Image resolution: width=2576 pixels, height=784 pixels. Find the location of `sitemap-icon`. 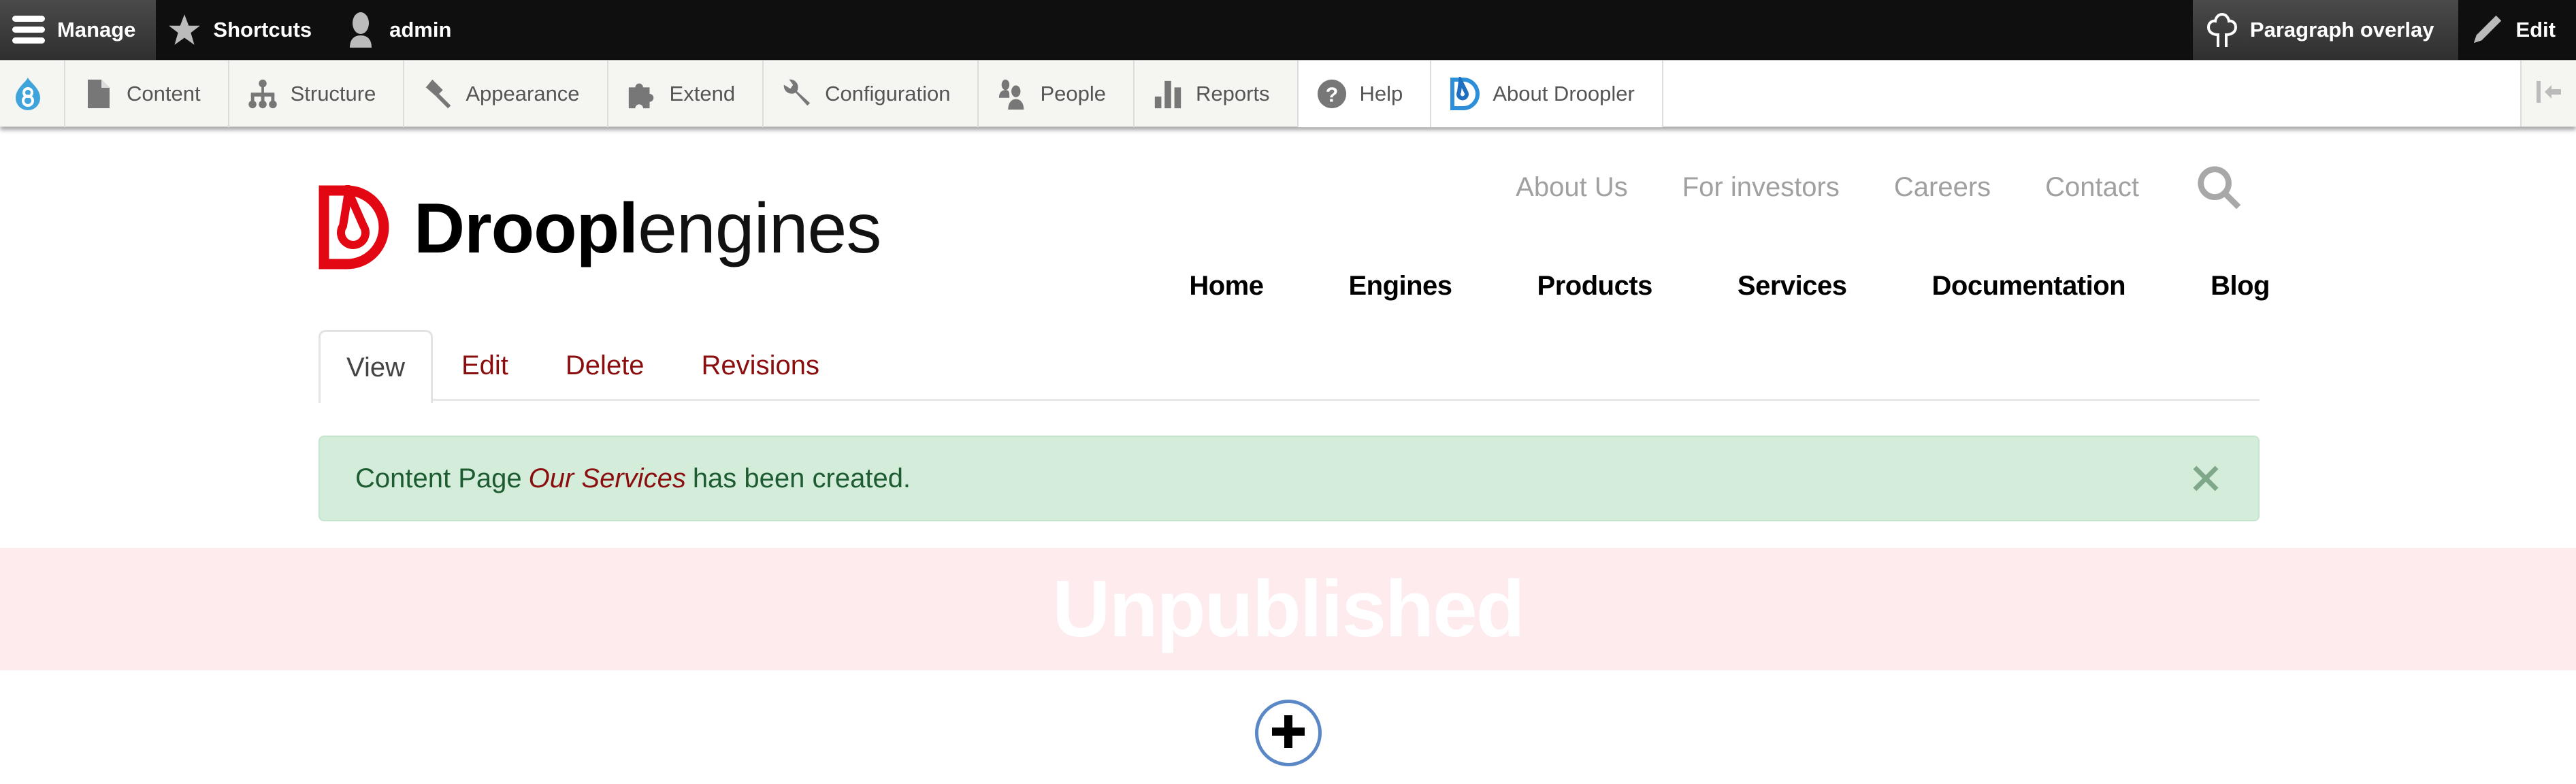

sitemap-icon is located at coordinates (262, 94).